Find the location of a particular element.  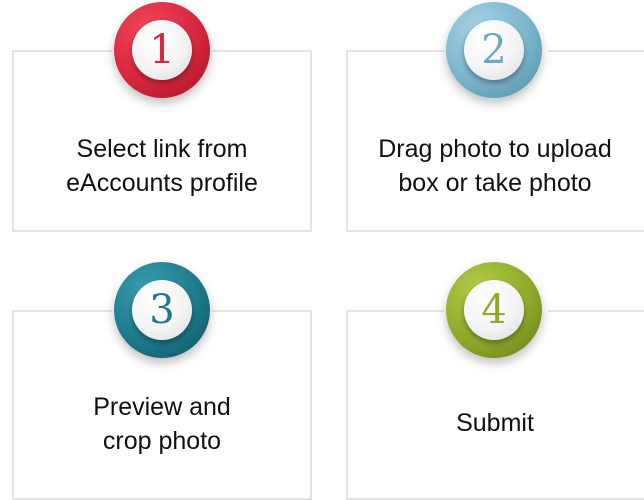

step-4-label: Submit is located at coordinates (495, 423).